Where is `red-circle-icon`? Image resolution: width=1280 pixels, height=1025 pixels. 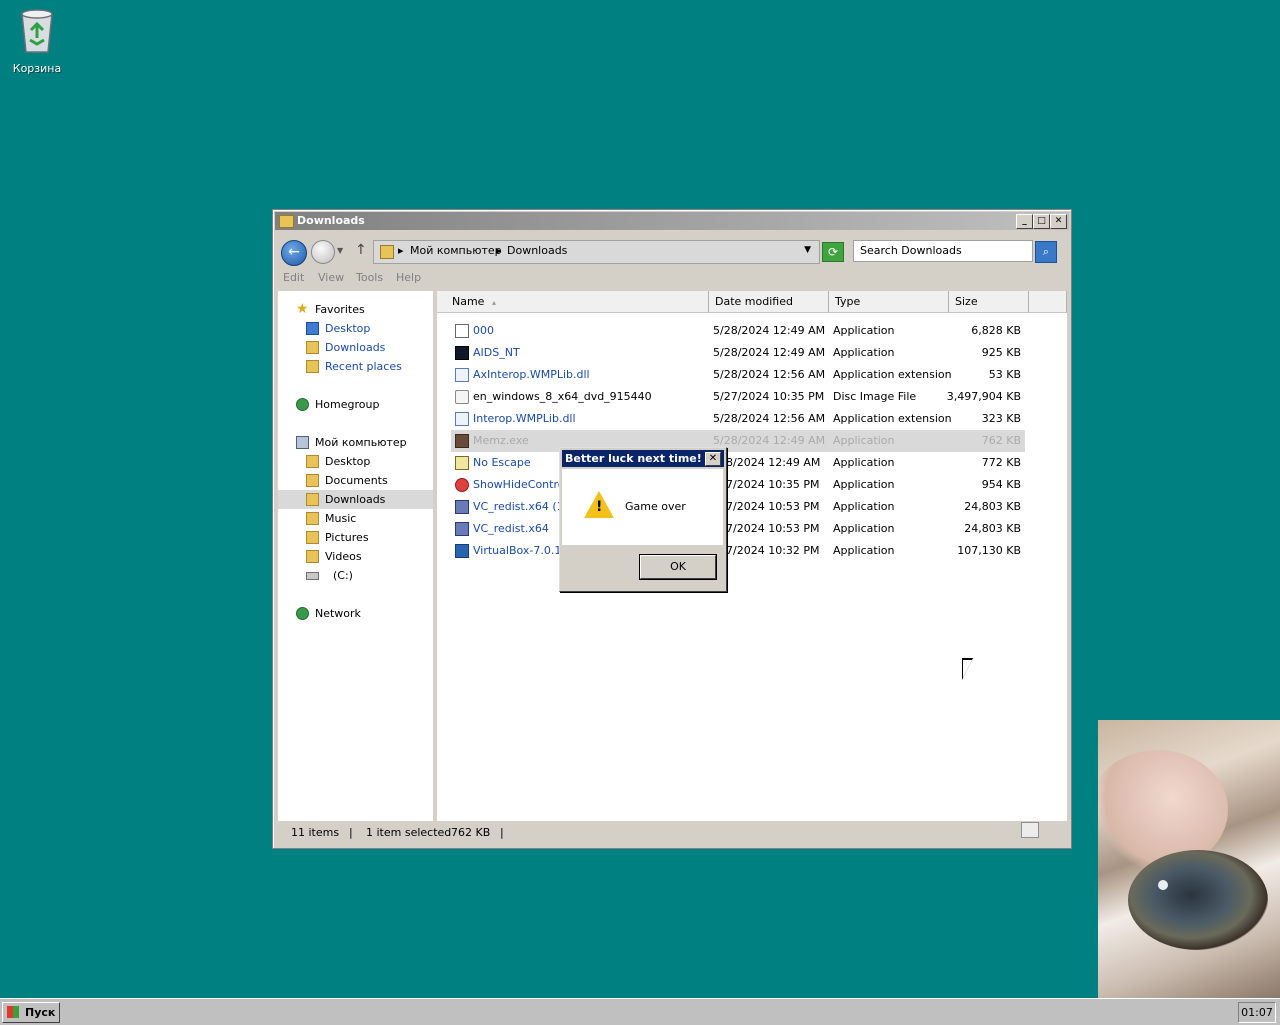 red-circle-icon is located at coordinates (462, 485).